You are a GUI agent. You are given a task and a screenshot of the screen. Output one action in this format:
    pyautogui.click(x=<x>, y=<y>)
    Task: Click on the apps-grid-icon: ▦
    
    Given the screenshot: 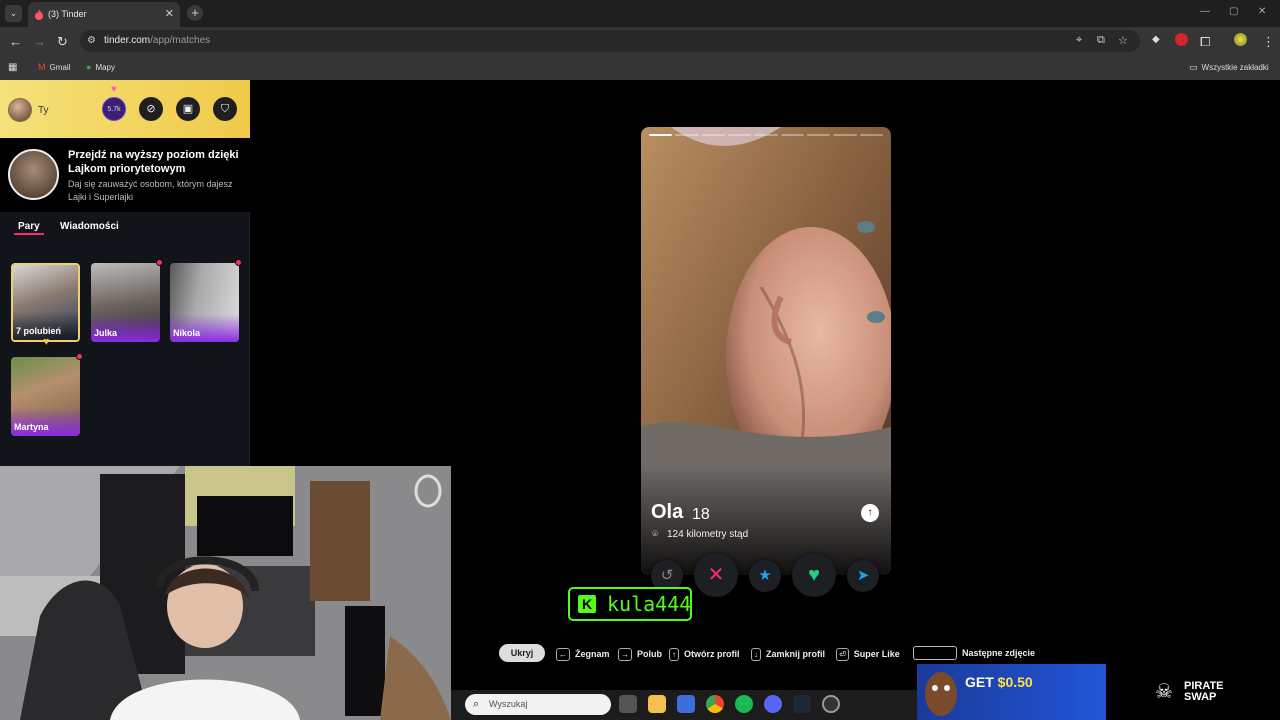 What is the action you would take?
    pyautogui.click(x=12, y=67)
    